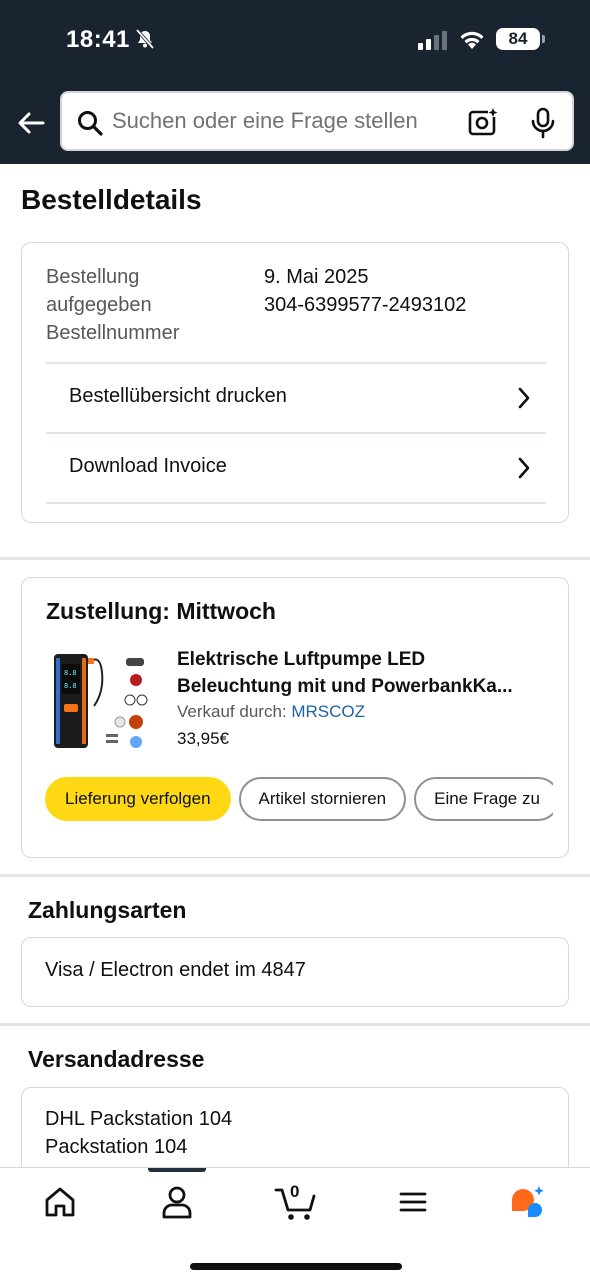 Image resolution: width=590 pixels, height=1280 pixels. What do you see at coordinates (520, 39) in the screenshot?
I see `battery-level: 84` at bounding box center [520, 39].